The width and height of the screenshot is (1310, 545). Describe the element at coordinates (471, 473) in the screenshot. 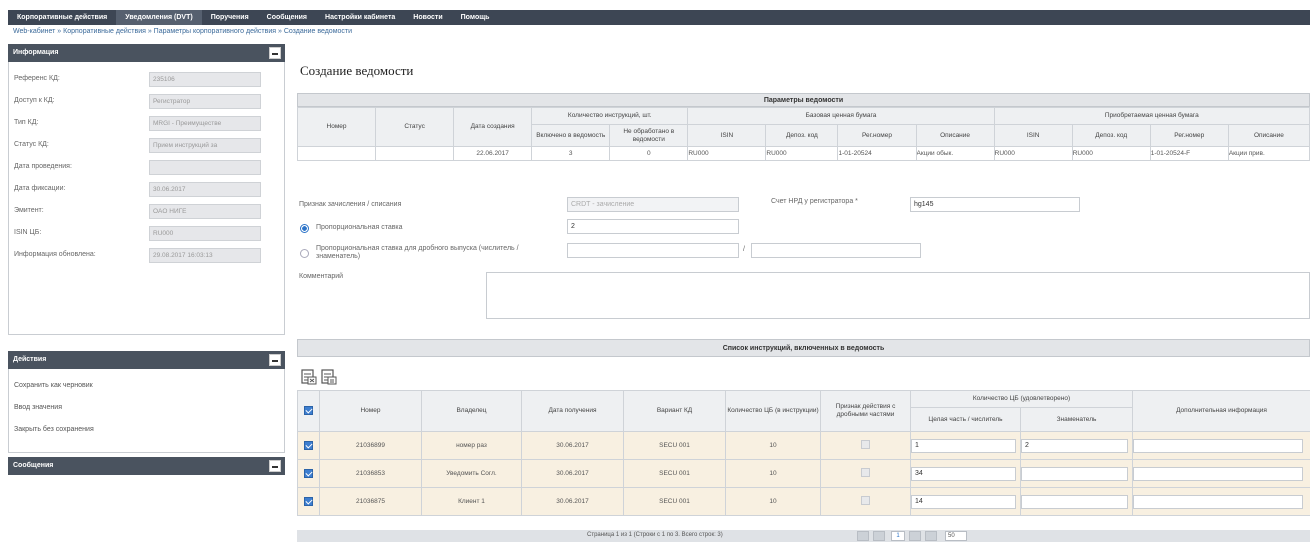

I see `cell-holder: Уведомить Согл.` at that location.